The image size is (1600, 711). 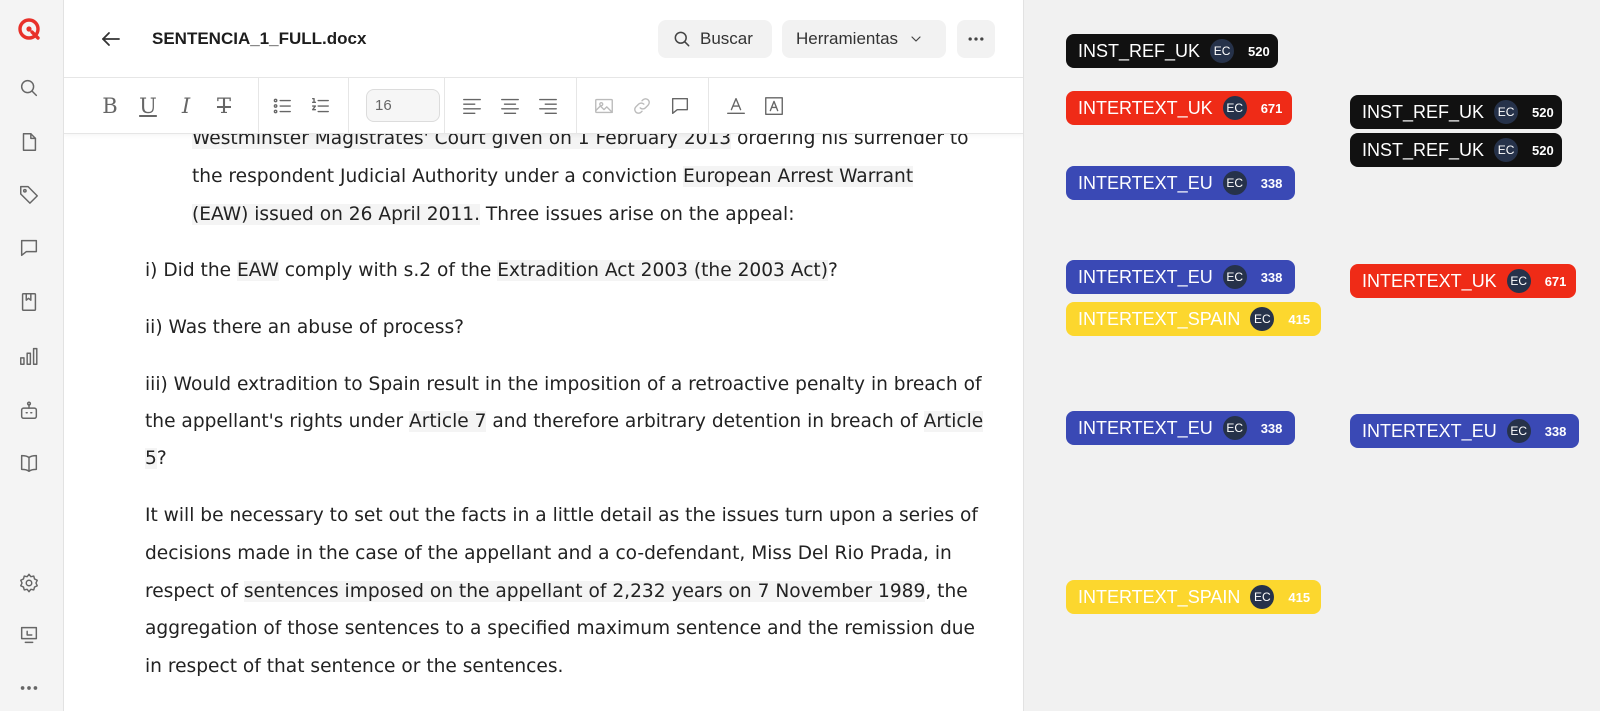 I want to click on search-button: Buscar, so click(x=715, y=39).